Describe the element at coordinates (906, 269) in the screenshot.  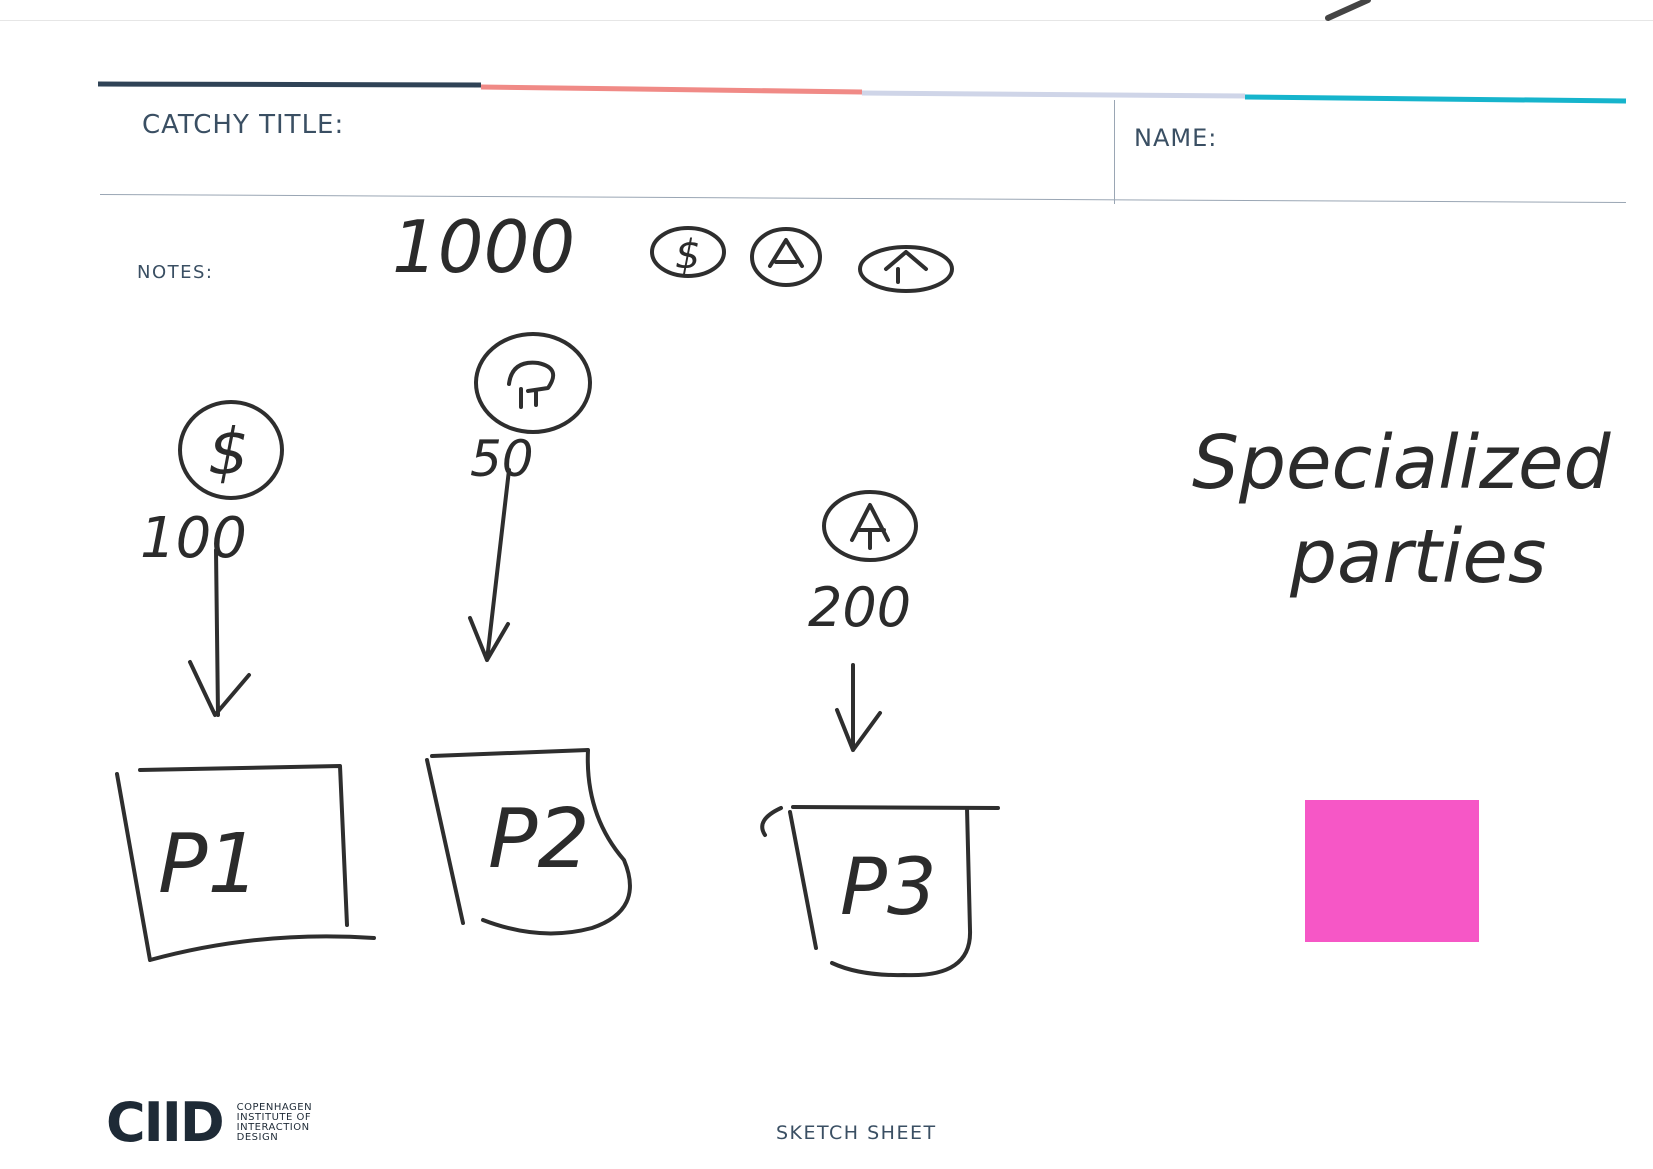
I see `tree-coin-icon-top` at that location.